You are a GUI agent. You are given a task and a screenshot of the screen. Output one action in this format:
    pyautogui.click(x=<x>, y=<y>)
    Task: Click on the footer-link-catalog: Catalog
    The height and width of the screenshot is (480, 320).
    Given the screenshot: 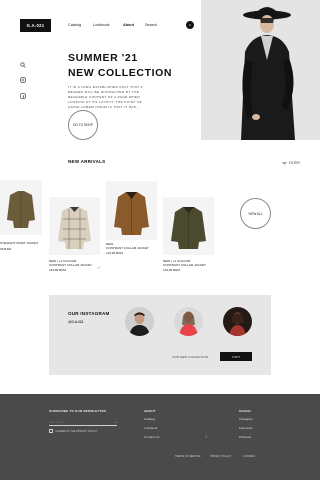 What is the action you would take?
    pyautogui.click(x=149, y=419)
    